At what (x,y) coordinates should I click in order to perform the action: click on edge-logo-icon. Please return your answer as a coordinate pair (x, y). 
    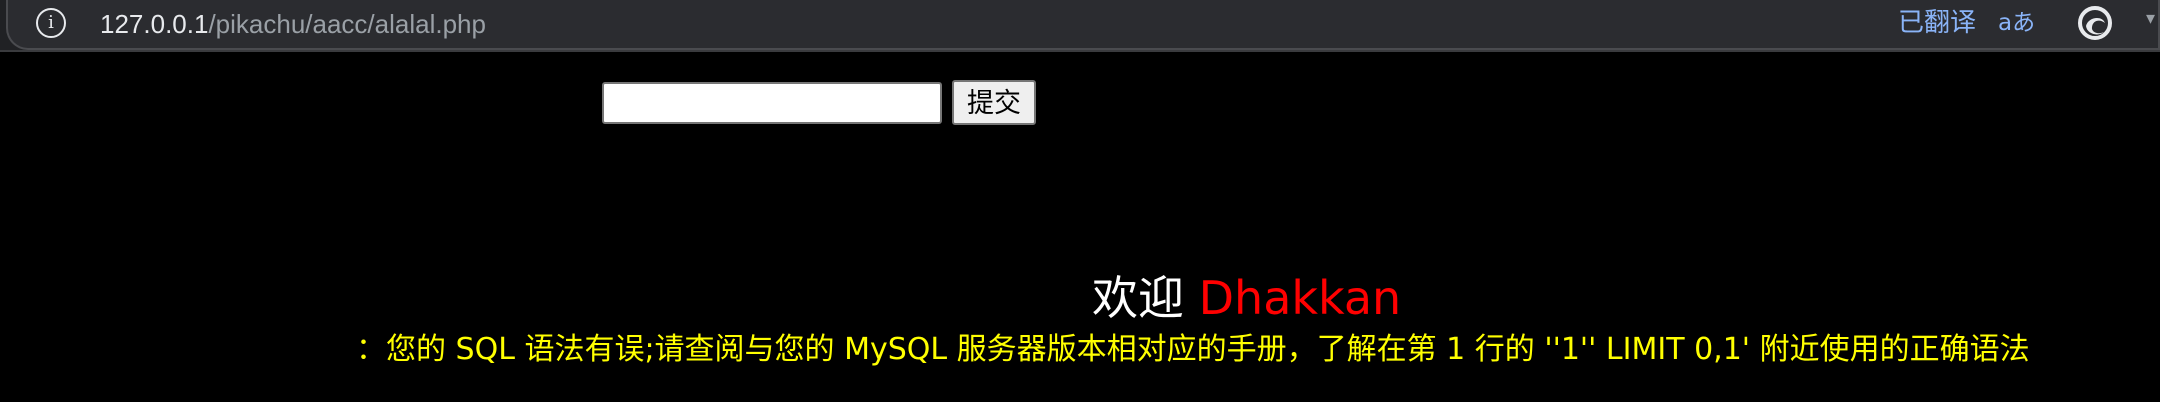
    Looking at the image, I should click on (2095, 23).